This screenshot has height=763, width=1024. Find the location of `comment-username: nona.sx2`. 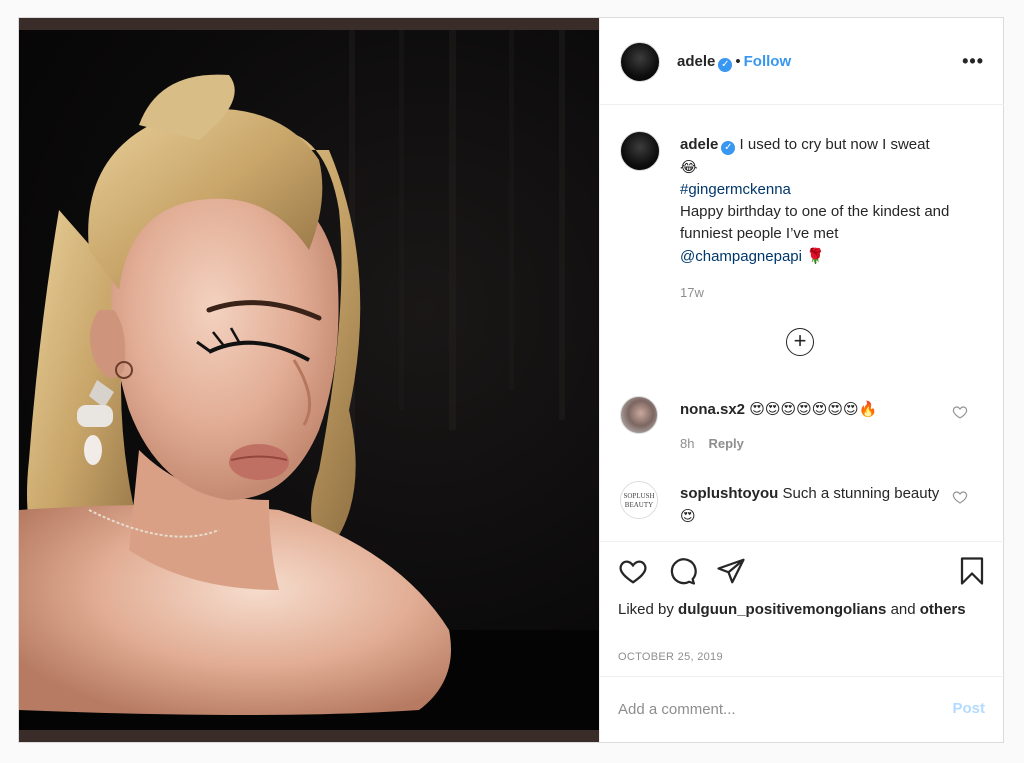

comment-username: nona.sx2 is located at coordinates (712, 409).